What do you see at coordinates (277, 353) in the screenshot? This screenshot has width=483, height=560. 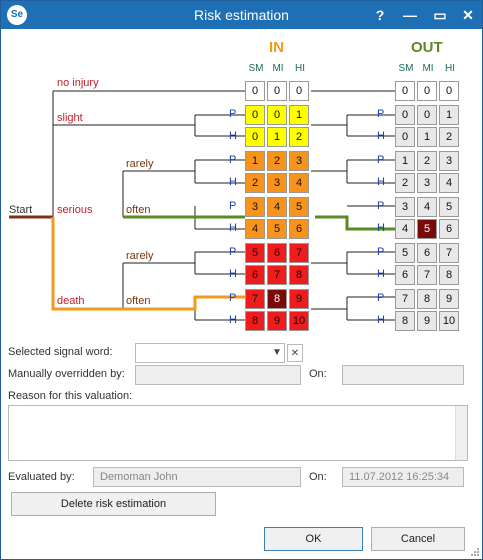 I see `chevron-down-icon: ▼` at bounding box center [277, 353].